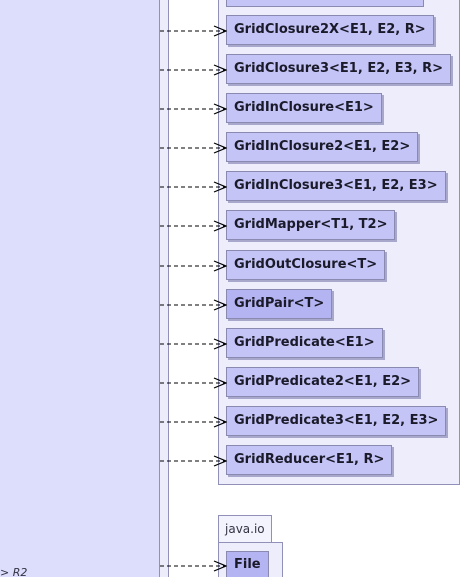 Image resolution: width=460 pixels, height=577 pixels. Describe the element at coordinates (309, 460) in the screenshot. I see `class-box: GridReducer<E1, R>` at that location.